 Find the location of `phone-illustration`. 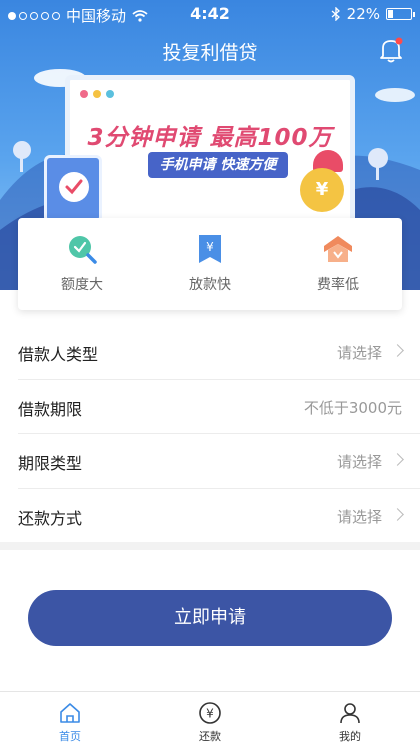

phone-illustration is located at coordinates (73, 189).